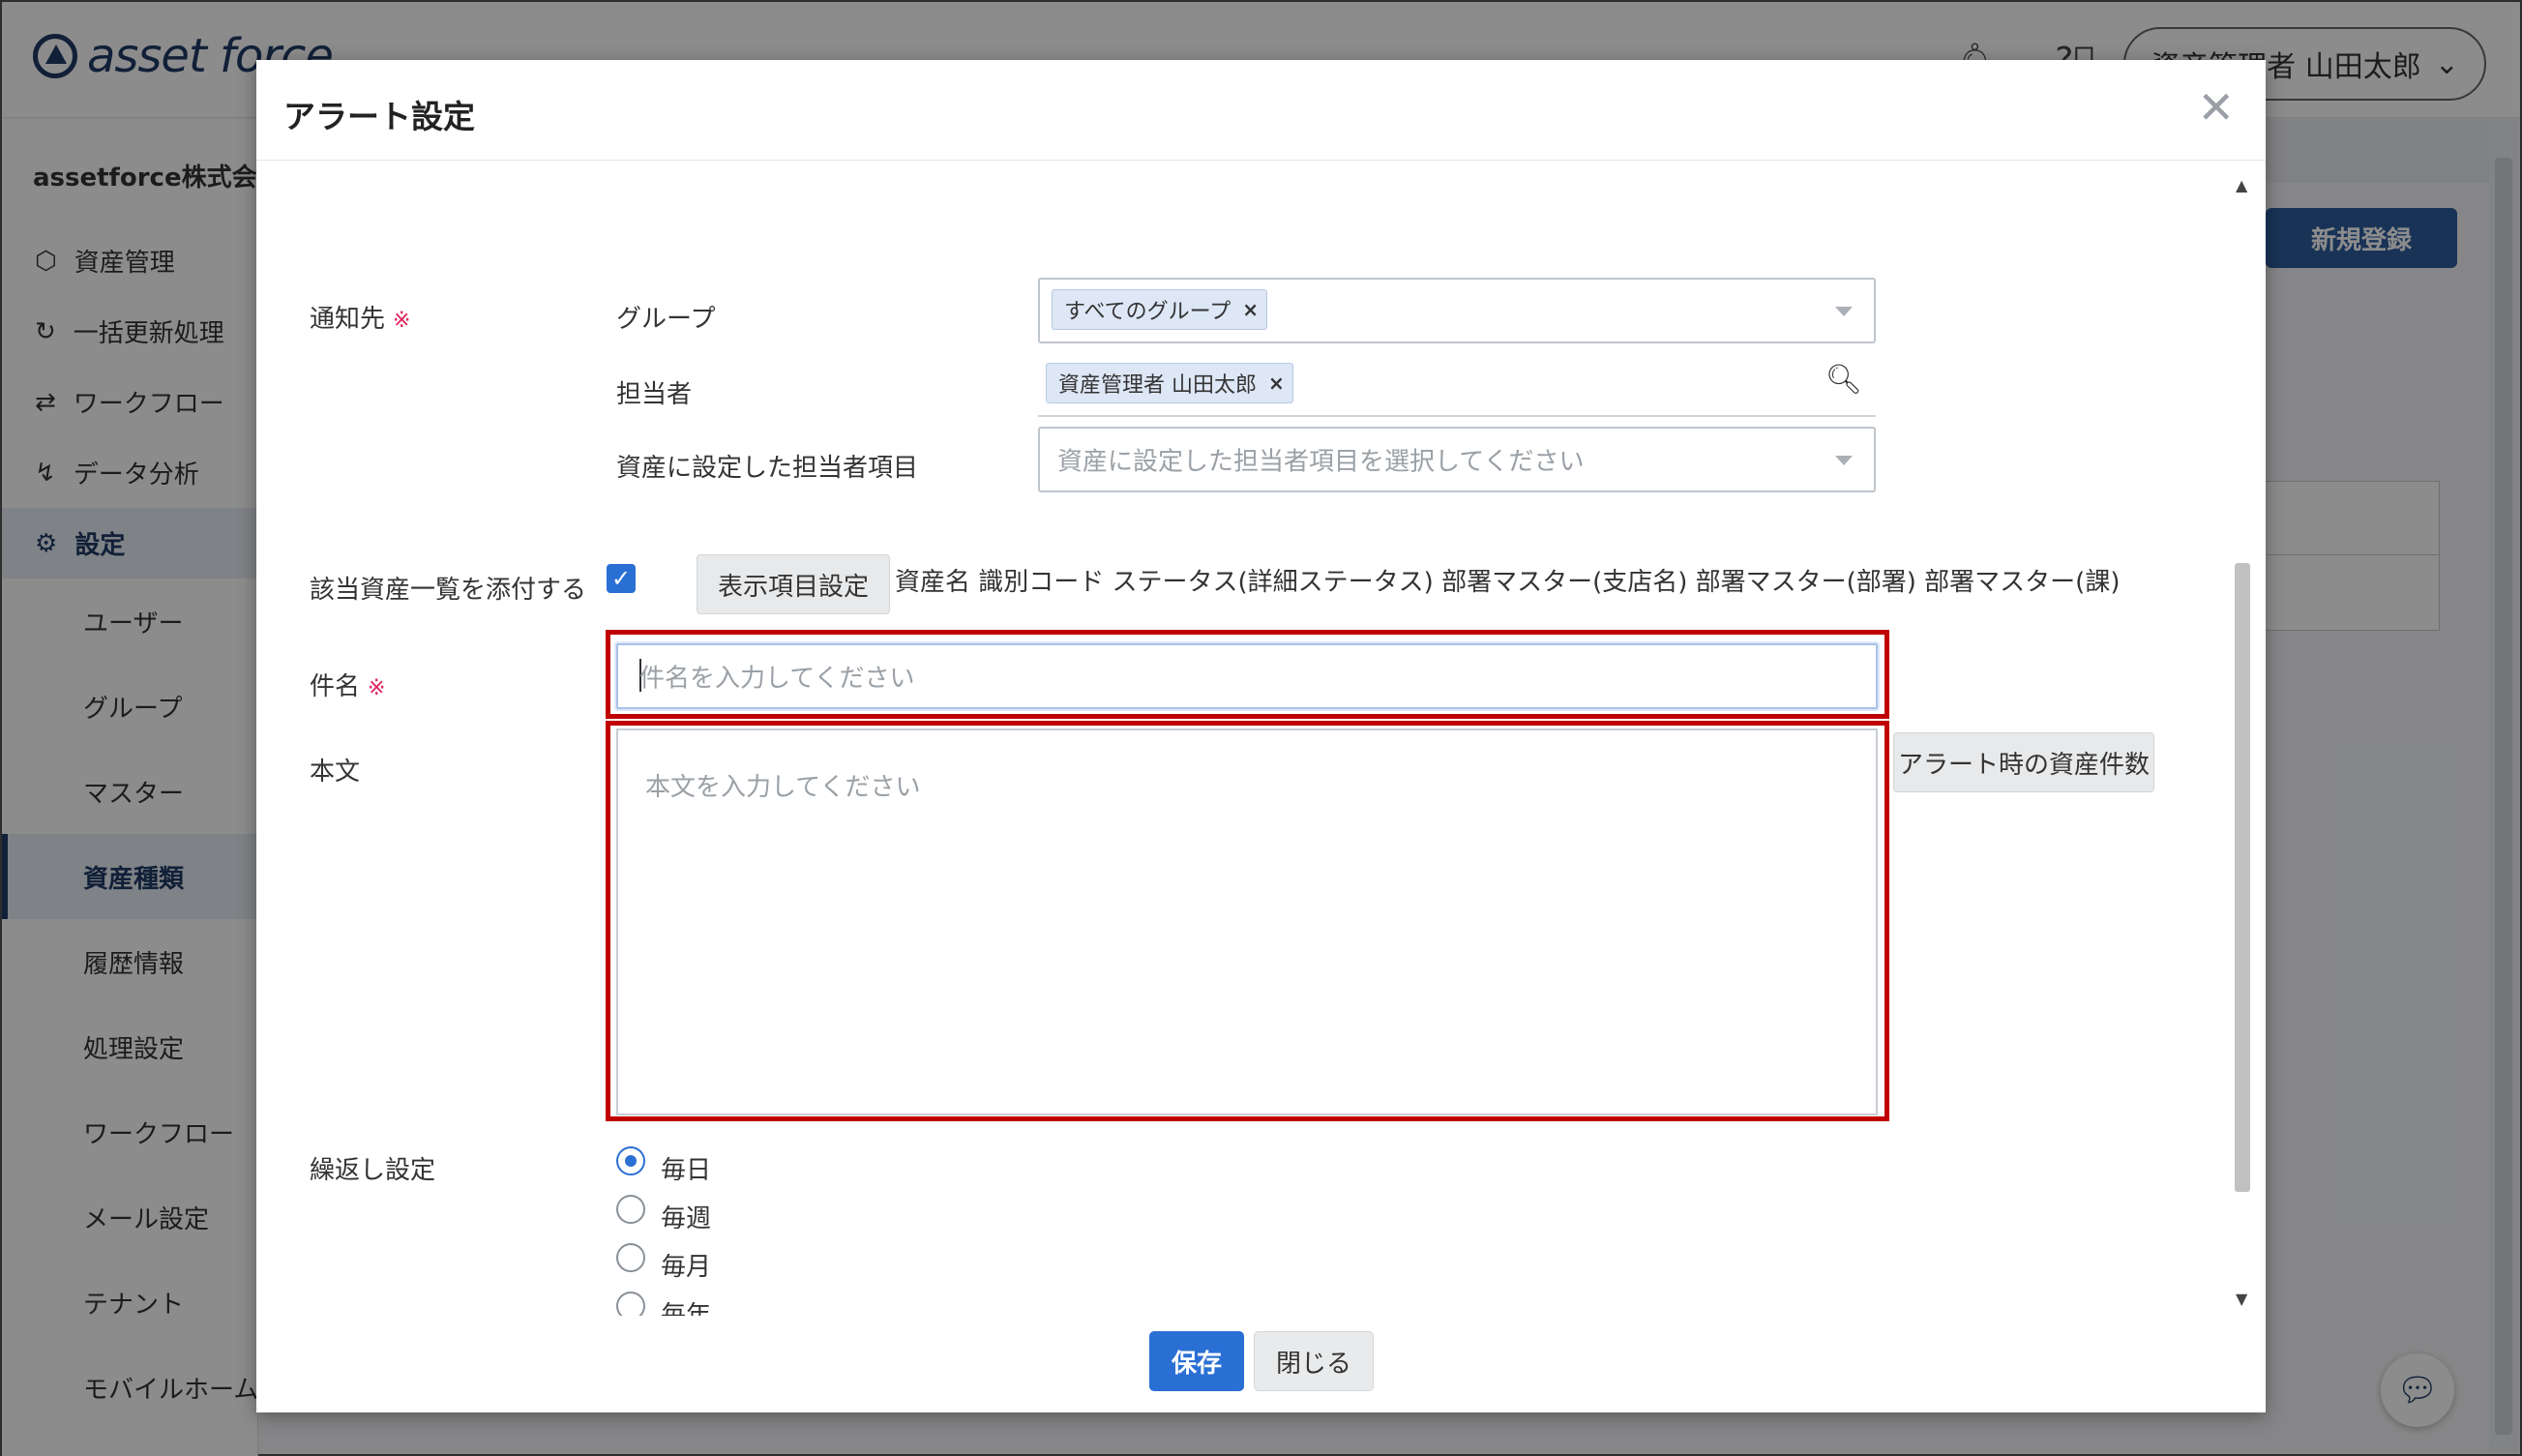 Image resolution: width=2522 pixels, height=1456 pixels. What do you see at coordinates (2024, 762) in the screenshot?
I see `insert-asset-count-button: アラート時の資産件数` at bounding box center [2024, 762].